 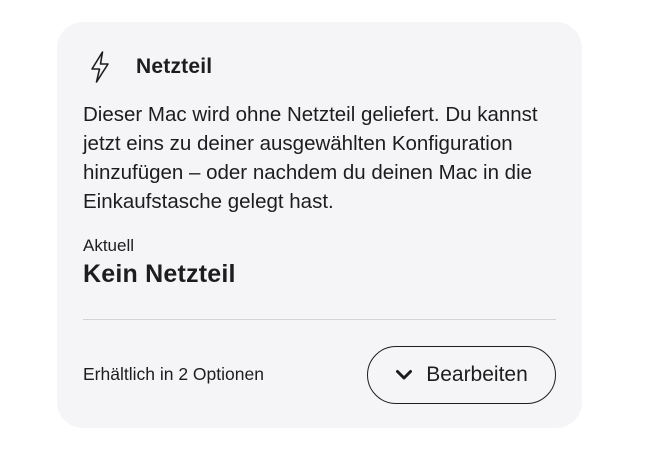 What do you see at coordinates (174, 66) in the screenshot?
I see `card-title: Netzteil` at bounding box center [174, 66].